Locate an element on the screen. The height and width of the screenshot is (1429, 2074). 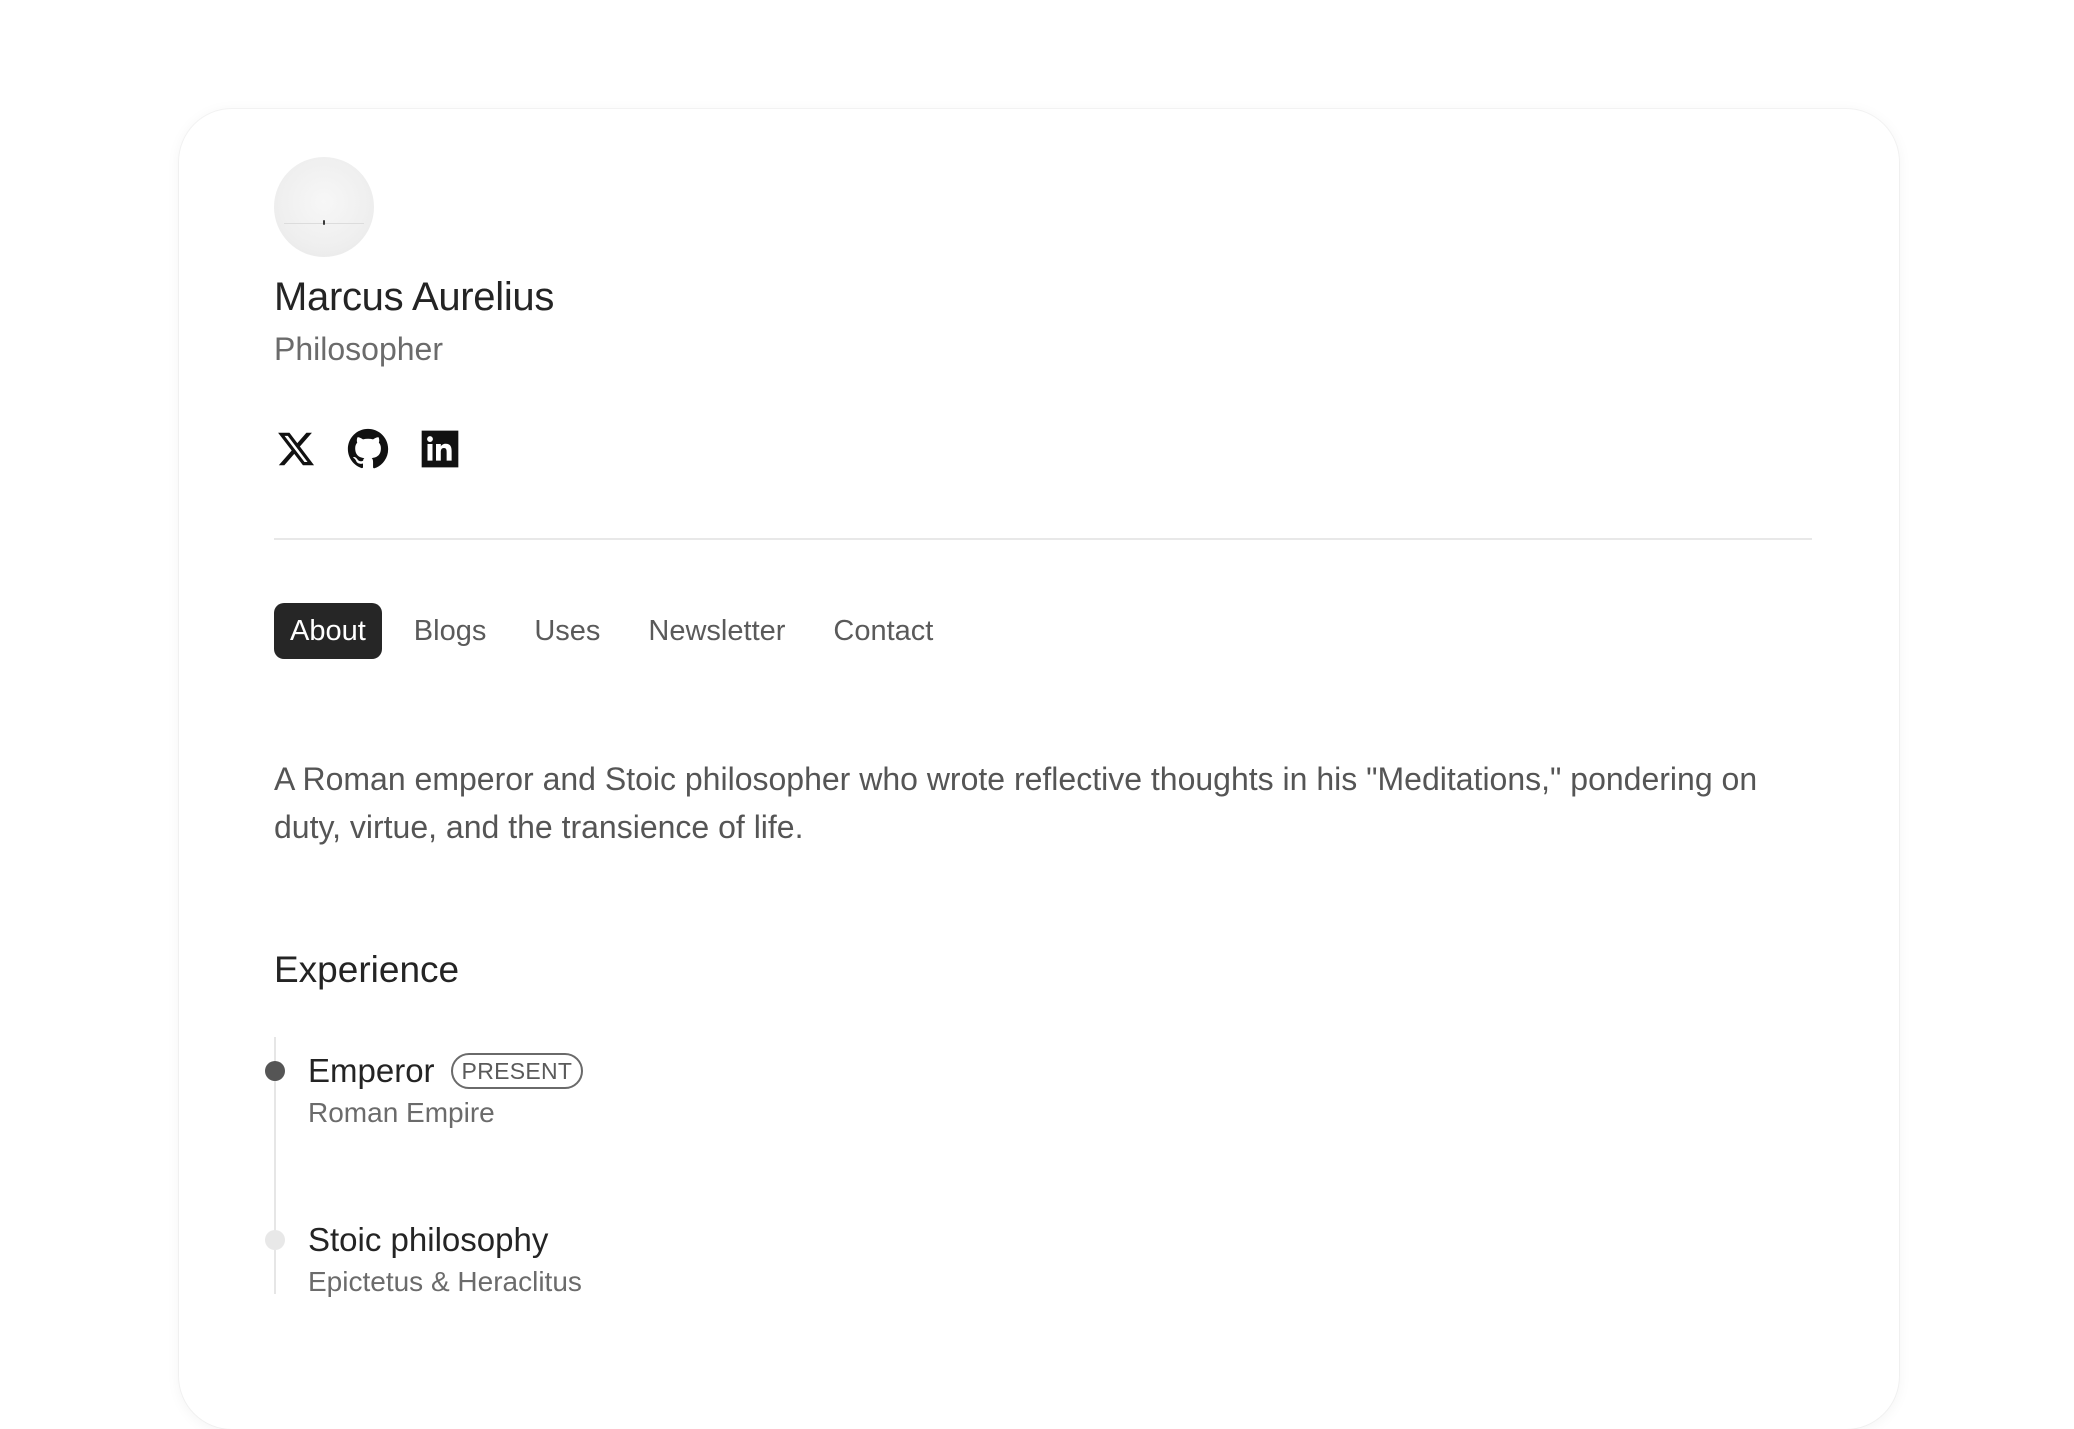
linkedin-link is located at coordinates (440, 449).